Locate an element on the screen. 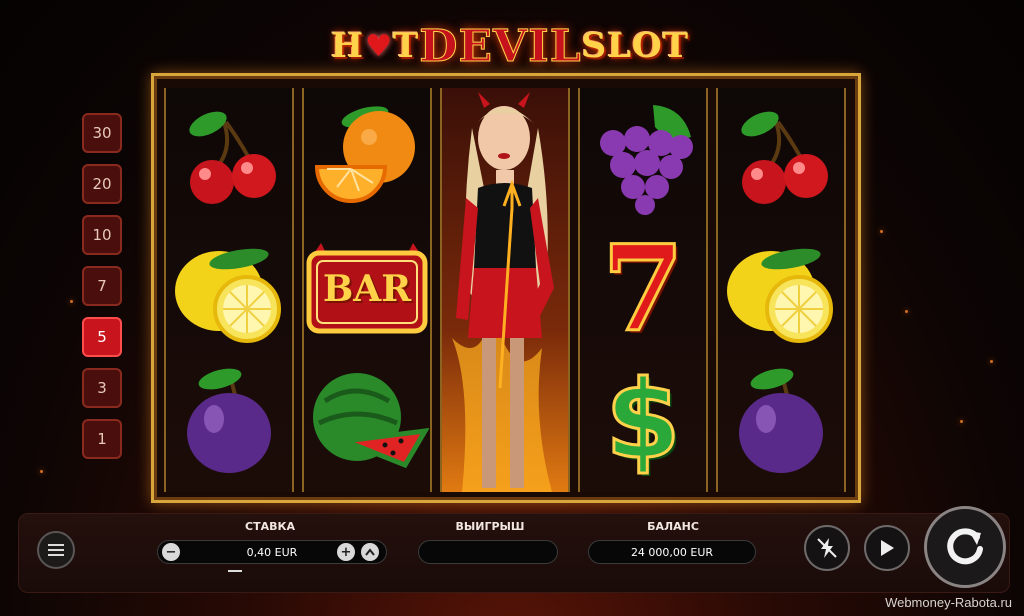  hamburger-menu-icon is located at coordinates (56, 550).